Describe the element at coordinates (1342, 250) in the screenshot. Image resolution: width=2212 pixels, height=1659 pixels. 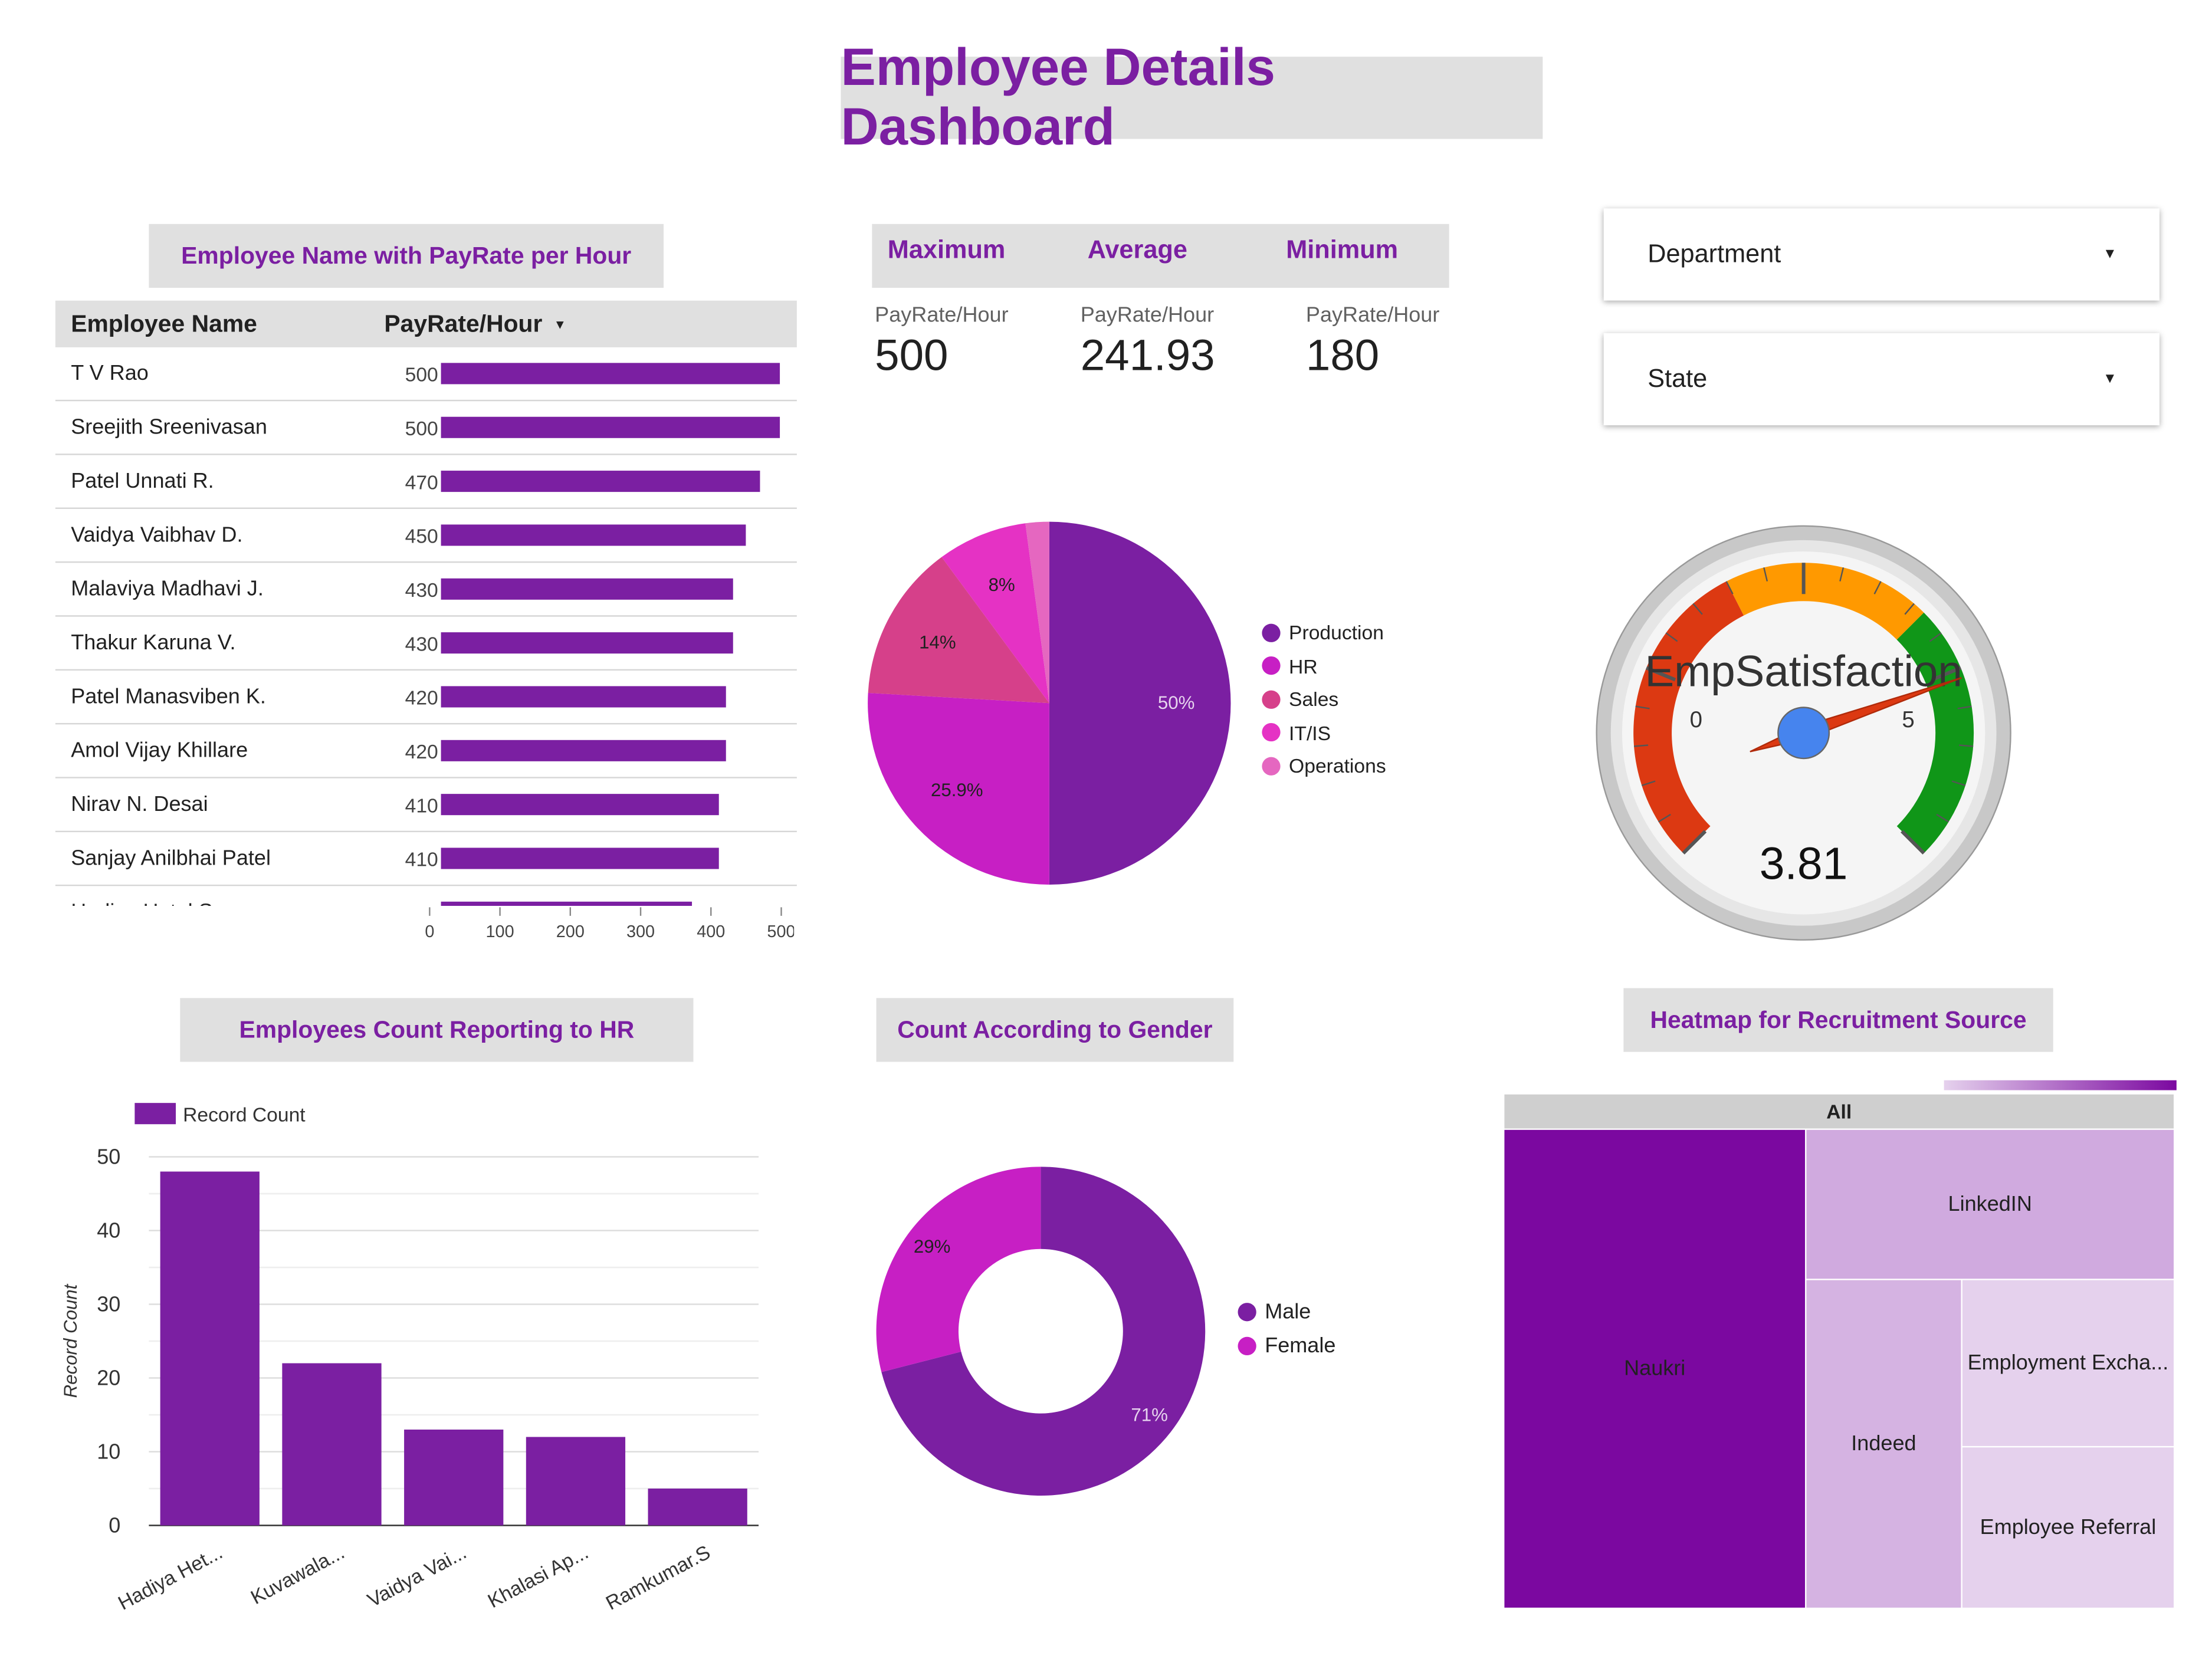
I see `score-header-minimum: Minimum` at that location.